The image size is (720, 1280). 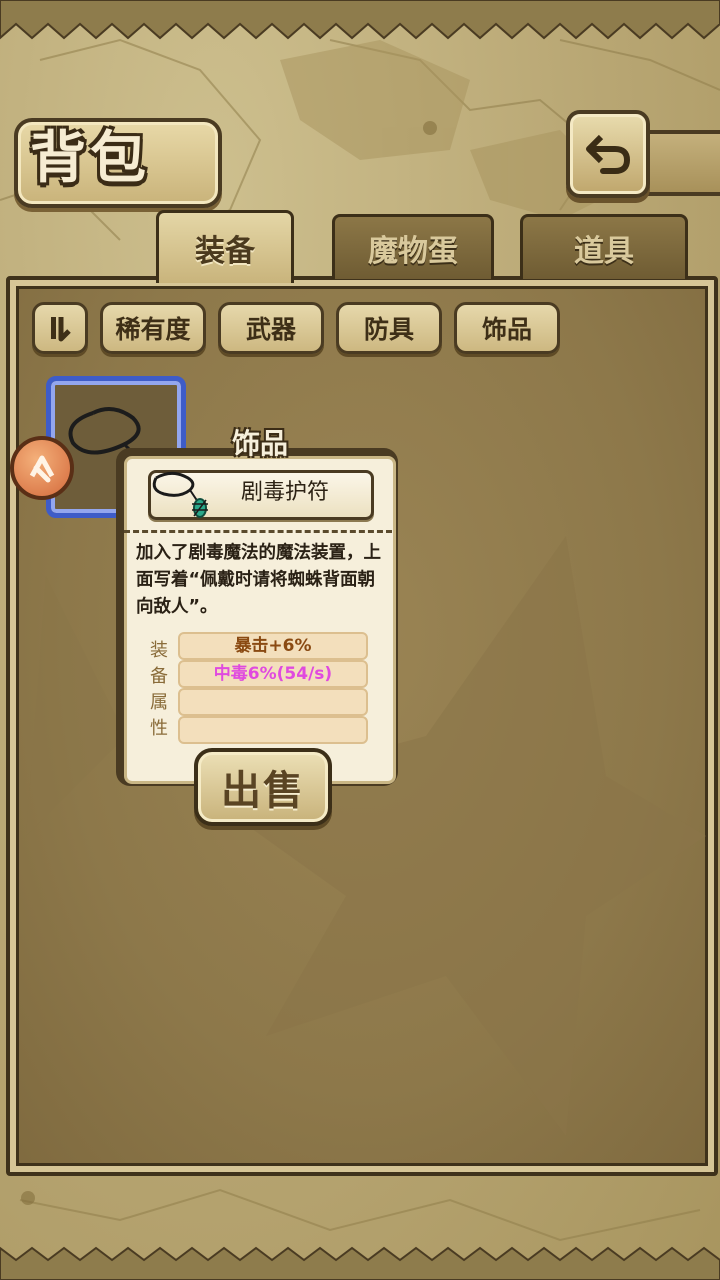 I want to click on equip-marker-icon, so click(x=42, y=469).